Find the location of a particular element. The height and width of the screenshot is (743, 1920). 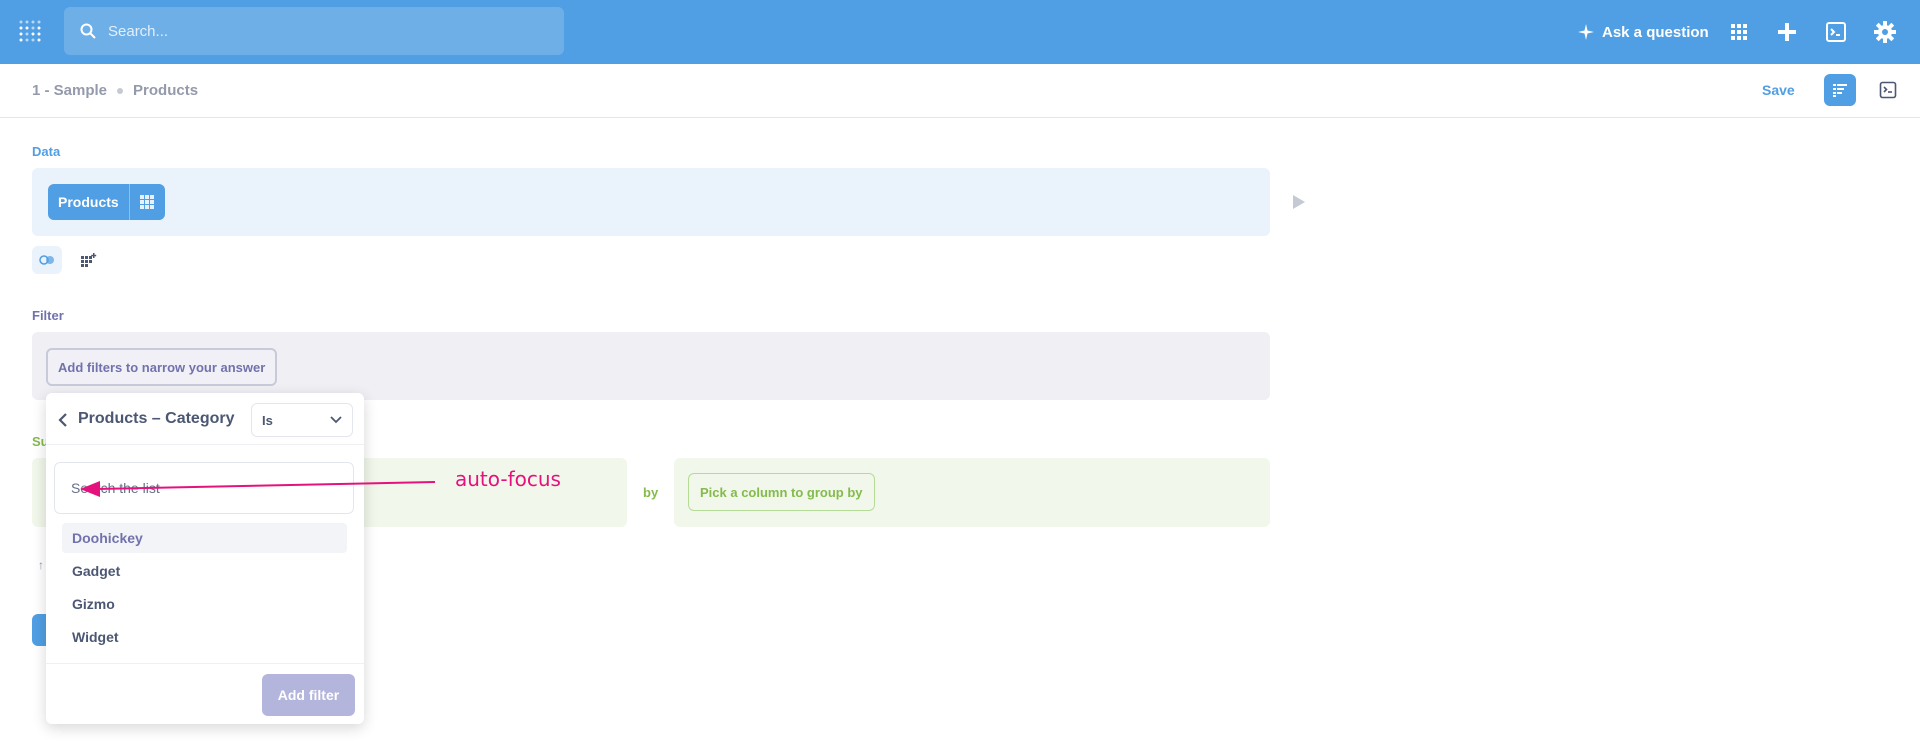

save-button: Save is located at coordinates (1778, 90).